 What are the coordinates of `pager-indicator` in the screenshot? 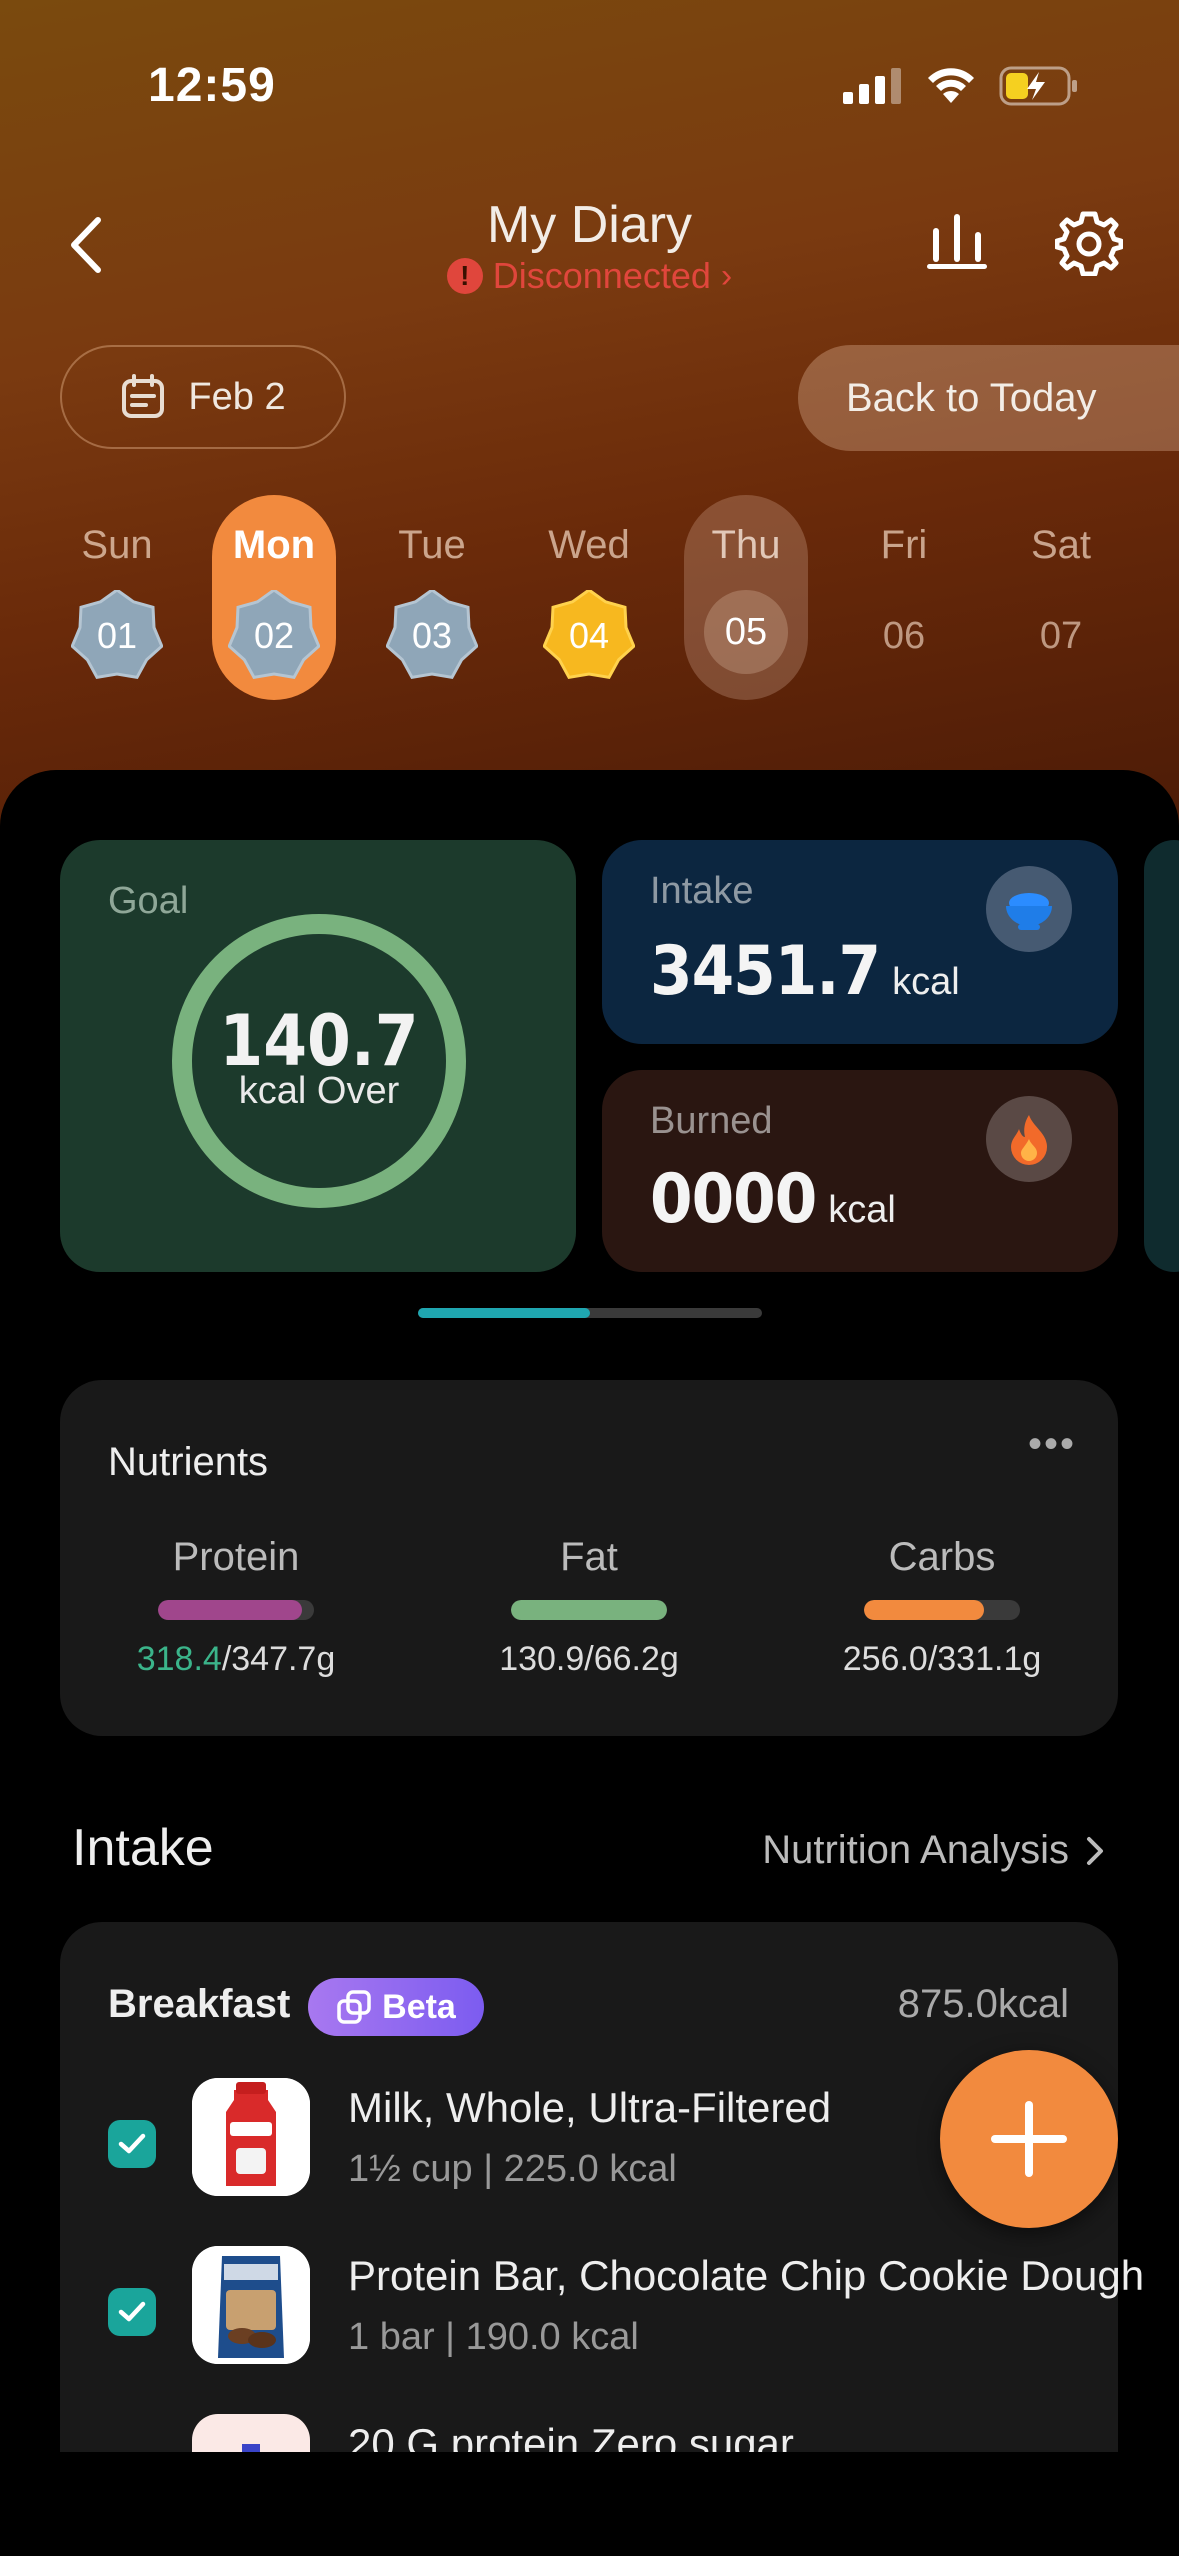 It's located at (504, 1313).